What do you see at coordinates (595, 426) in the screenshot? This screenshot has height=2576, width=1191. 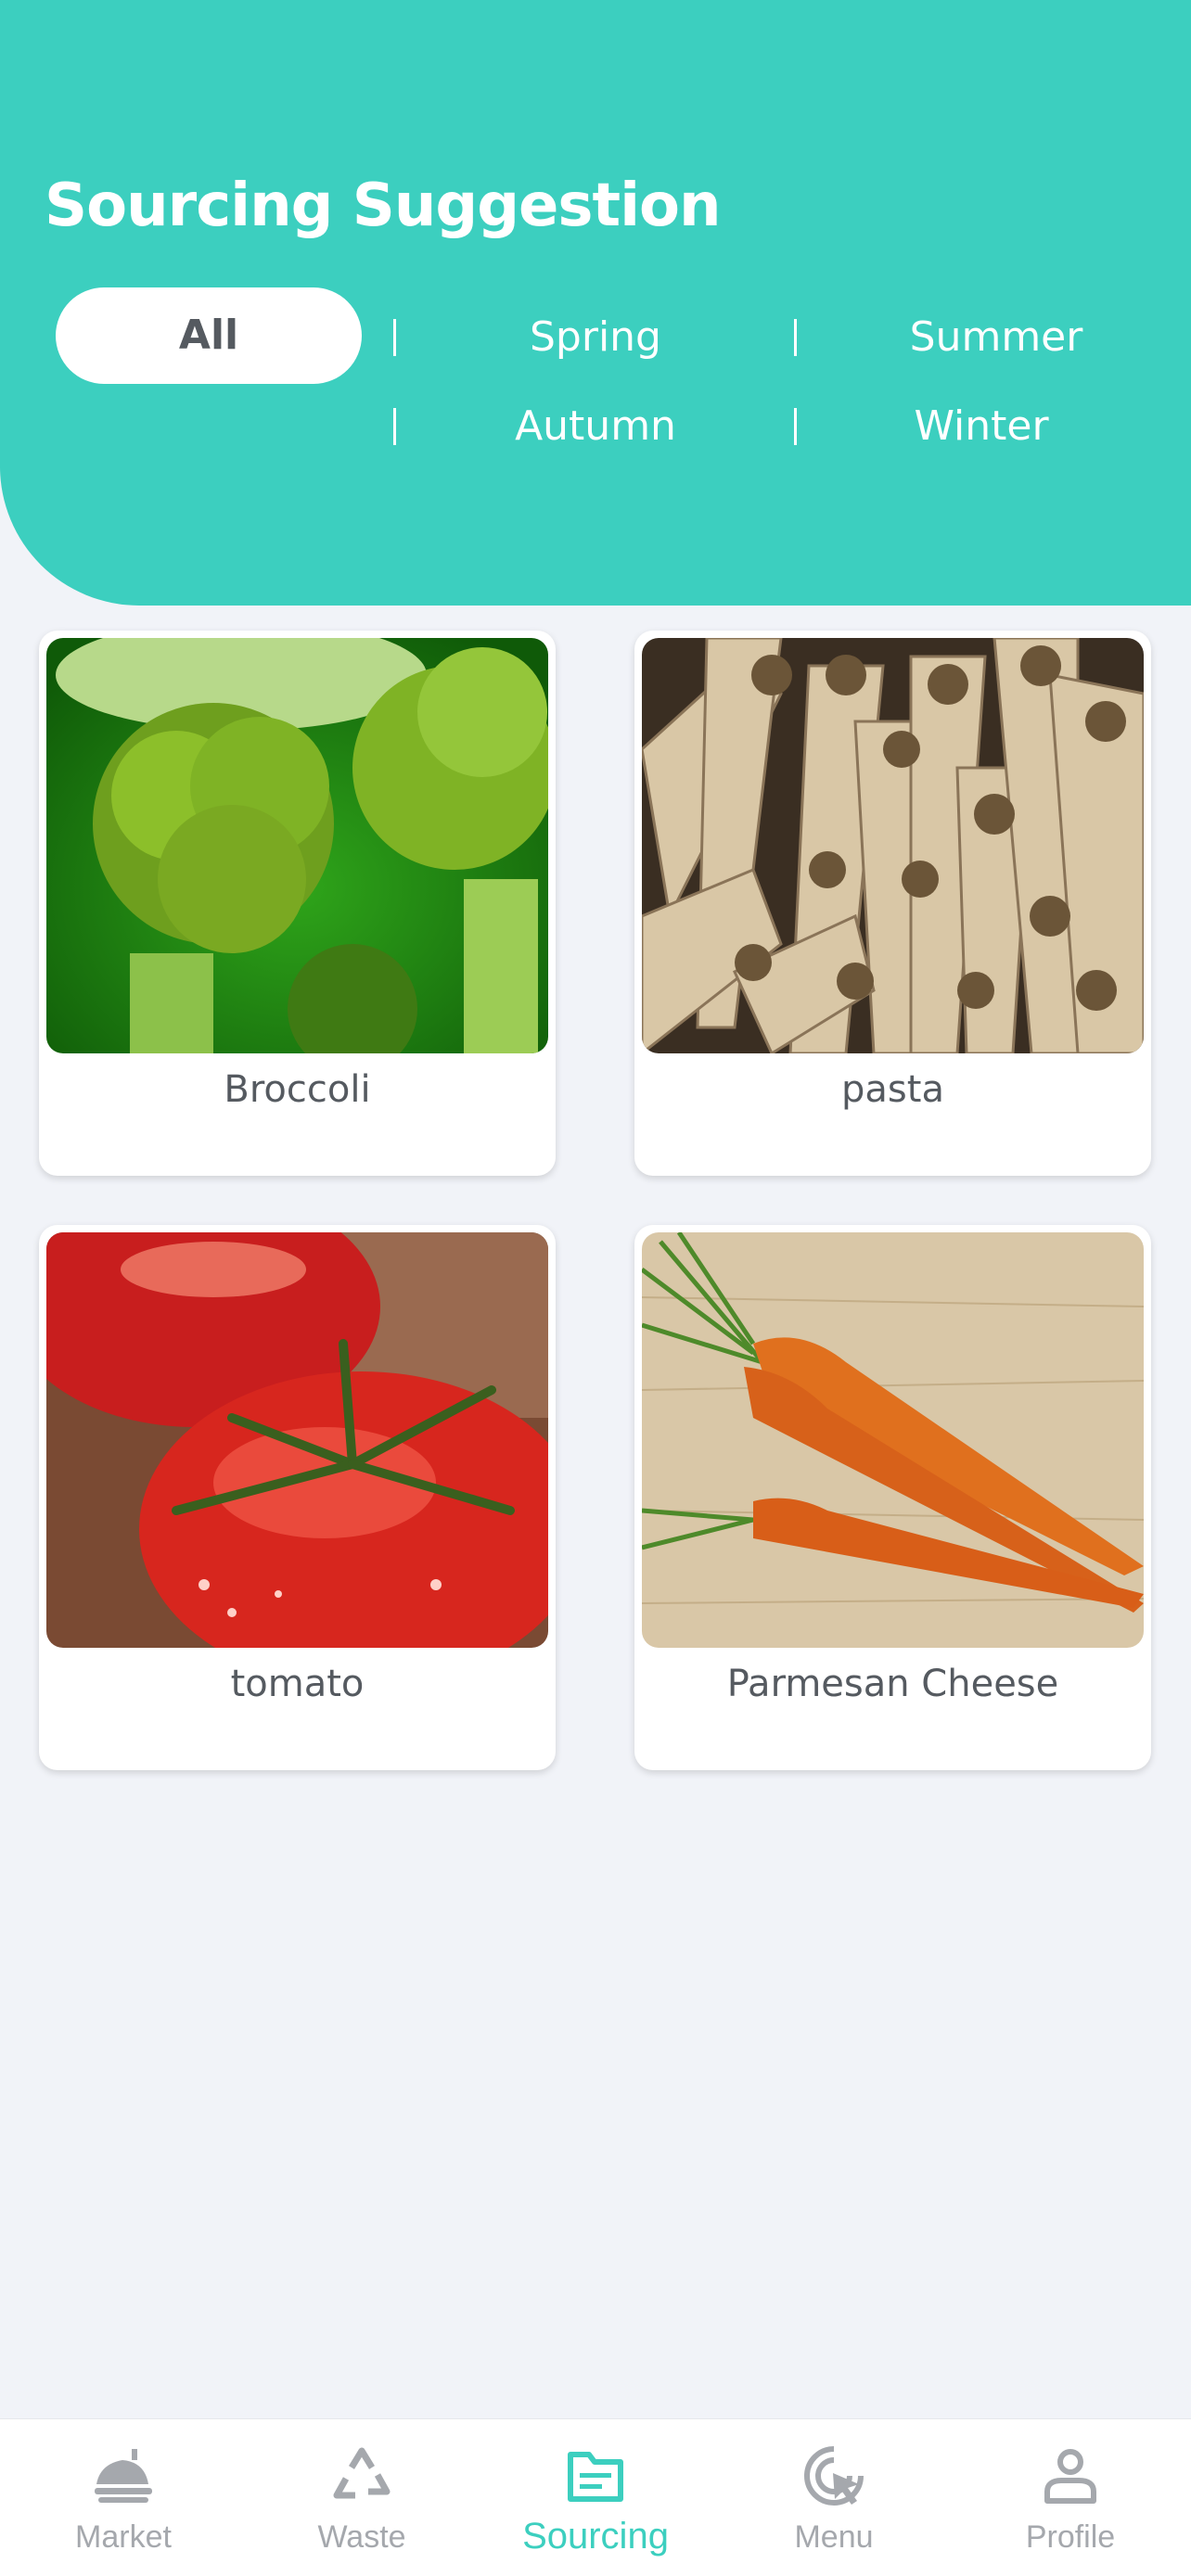 I see `filter-autumn: Autumn` at bounding box center [595, 426].